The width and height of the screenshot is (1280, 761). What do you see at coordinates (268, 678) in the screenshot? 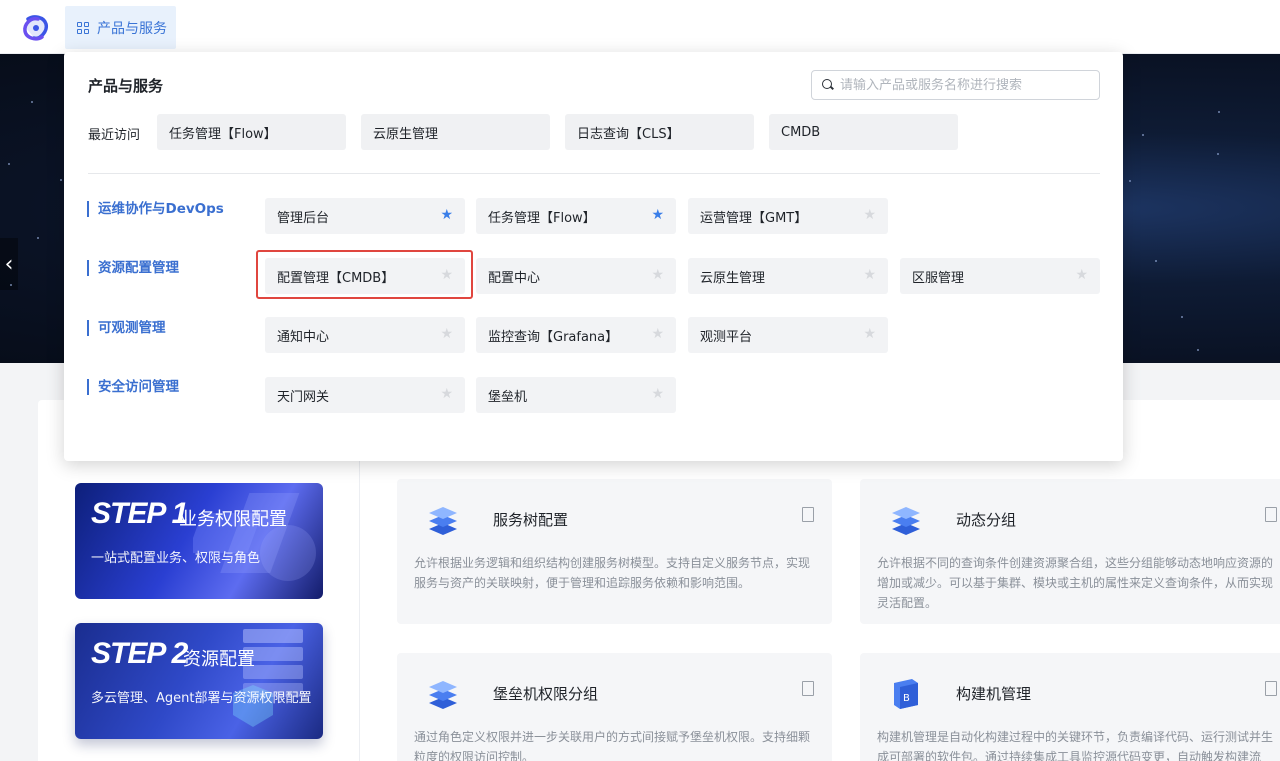
I see `step2-servers-illustration` at bounding box center [268, 678].